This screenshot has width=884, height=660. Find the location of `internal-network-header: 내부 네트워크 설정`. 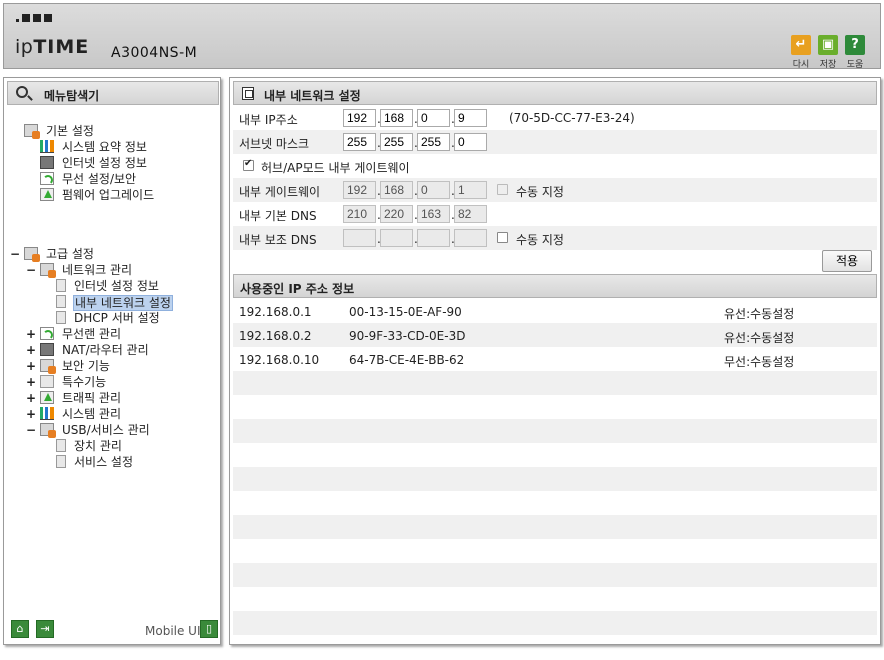

internal-network-header: 내부 네트워크 설정 is located at coordinates (555, 93).